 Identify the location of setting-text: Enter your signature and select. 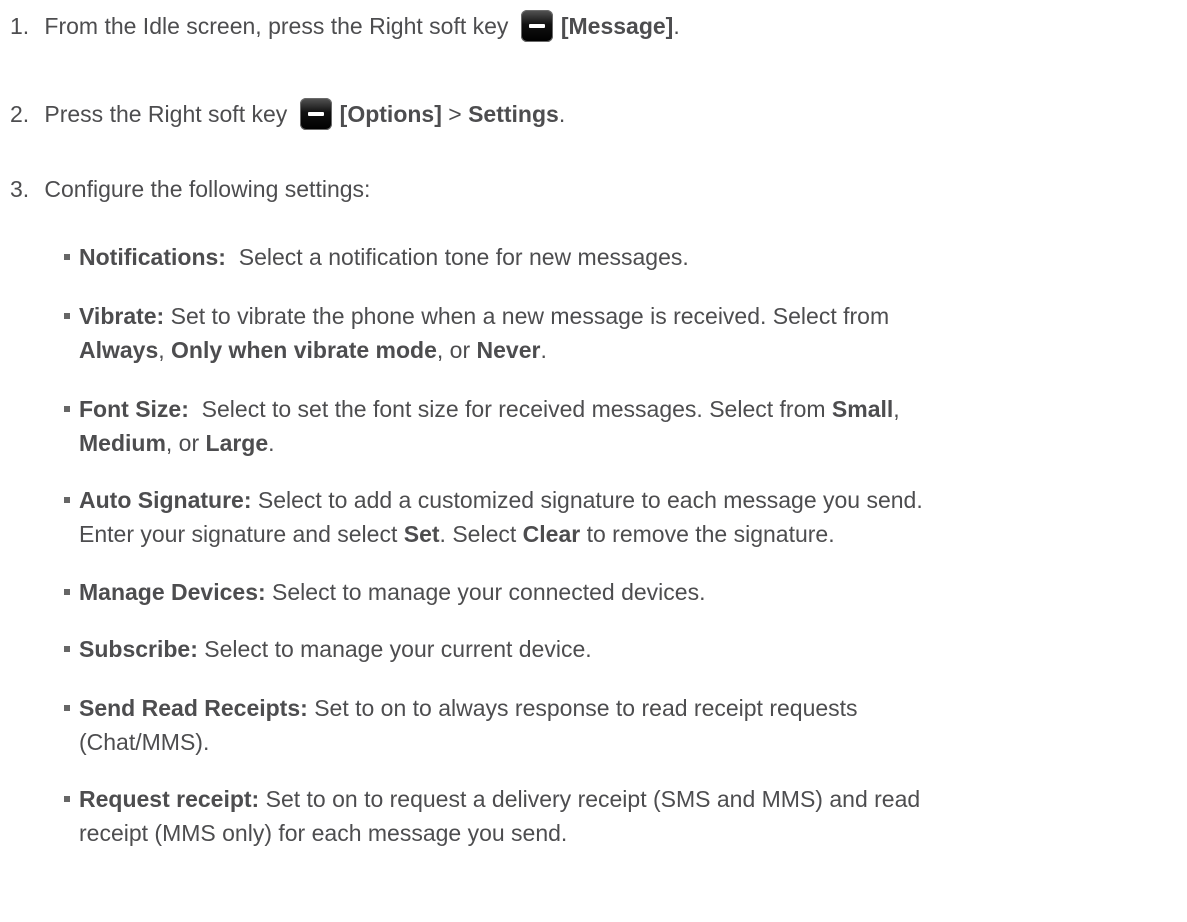
(241, 534).